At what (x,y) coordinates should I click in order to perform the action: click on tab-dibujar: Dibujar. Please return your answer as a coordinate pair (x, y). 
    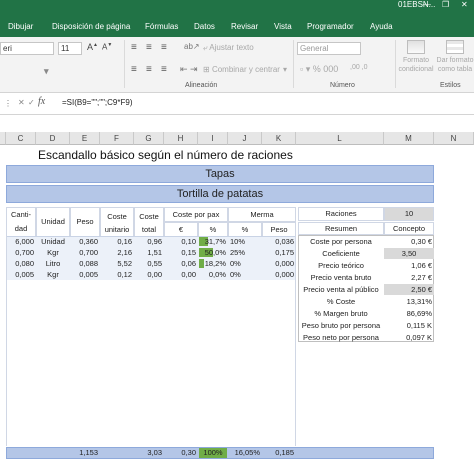
    Looking at the image, I should click on (20, 27).